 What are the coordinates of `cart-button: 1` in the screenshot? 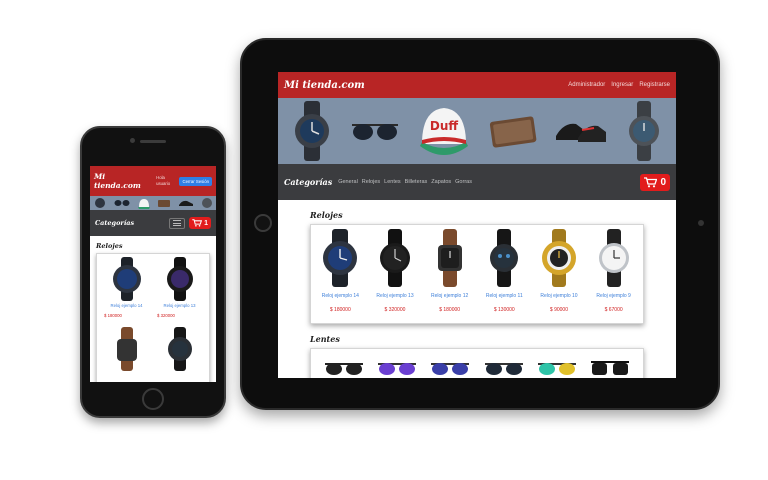 It's located at (200, 223).